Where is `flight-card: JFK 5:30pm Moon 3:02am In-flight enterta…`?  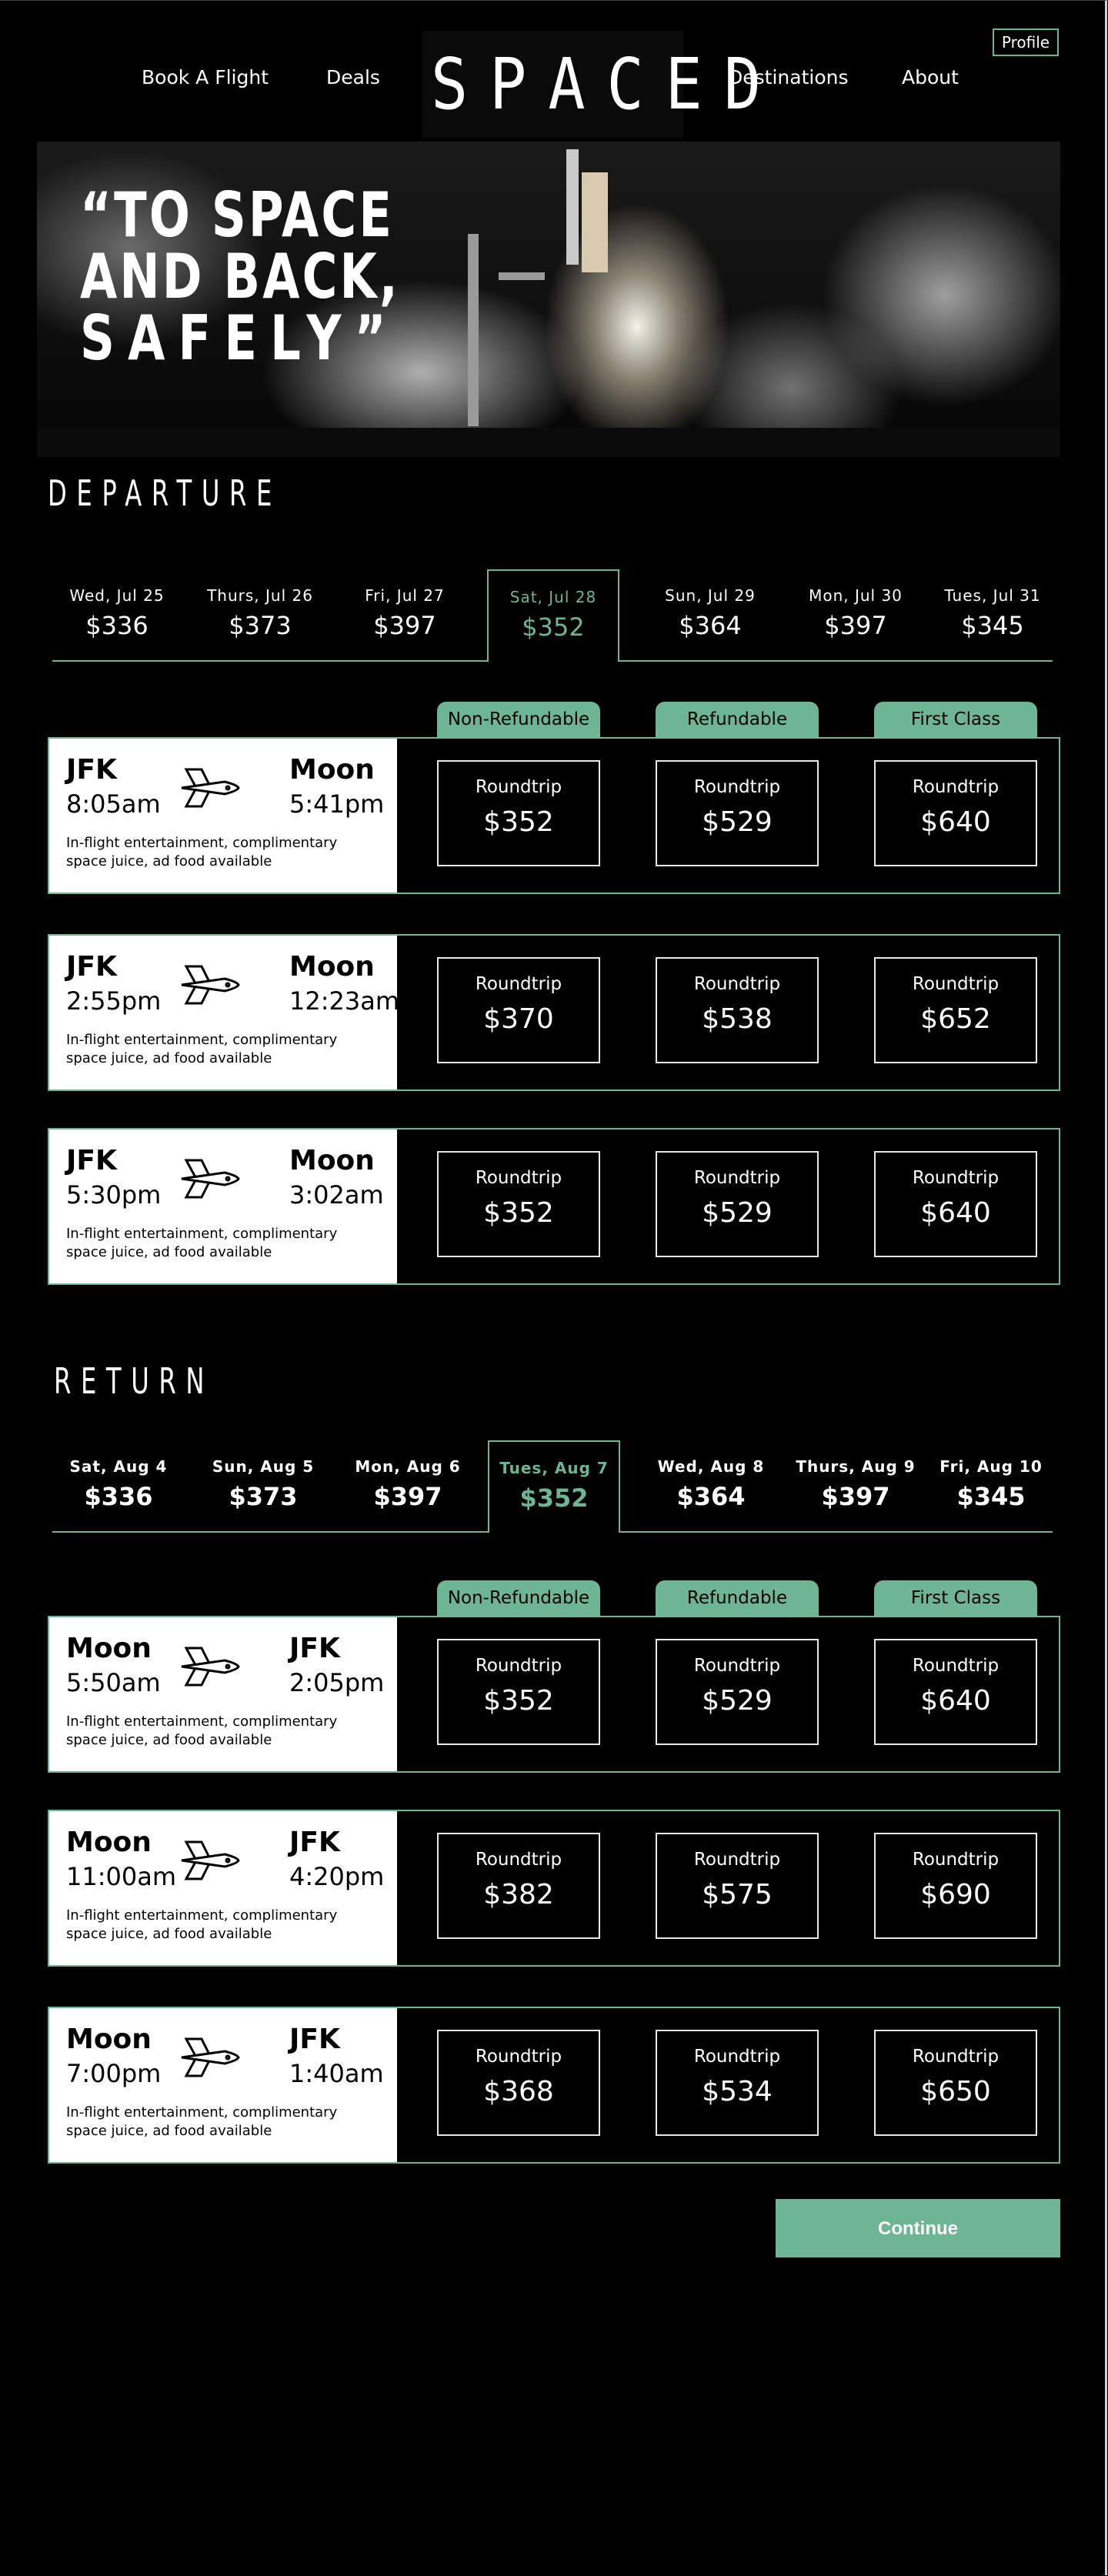
flight-card: JFK 5:30pm Moon 3:02am In-flight enterta… is located at coordinates (554, 1206).